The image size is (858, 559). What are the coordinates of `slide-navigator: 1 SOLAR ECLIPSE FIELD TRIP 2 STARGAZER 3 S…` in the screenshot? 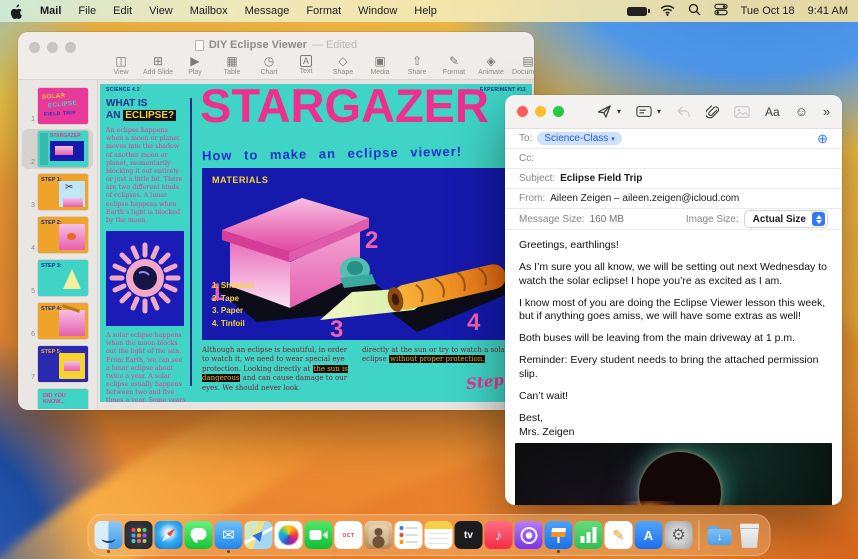 It's located at (58, 244).